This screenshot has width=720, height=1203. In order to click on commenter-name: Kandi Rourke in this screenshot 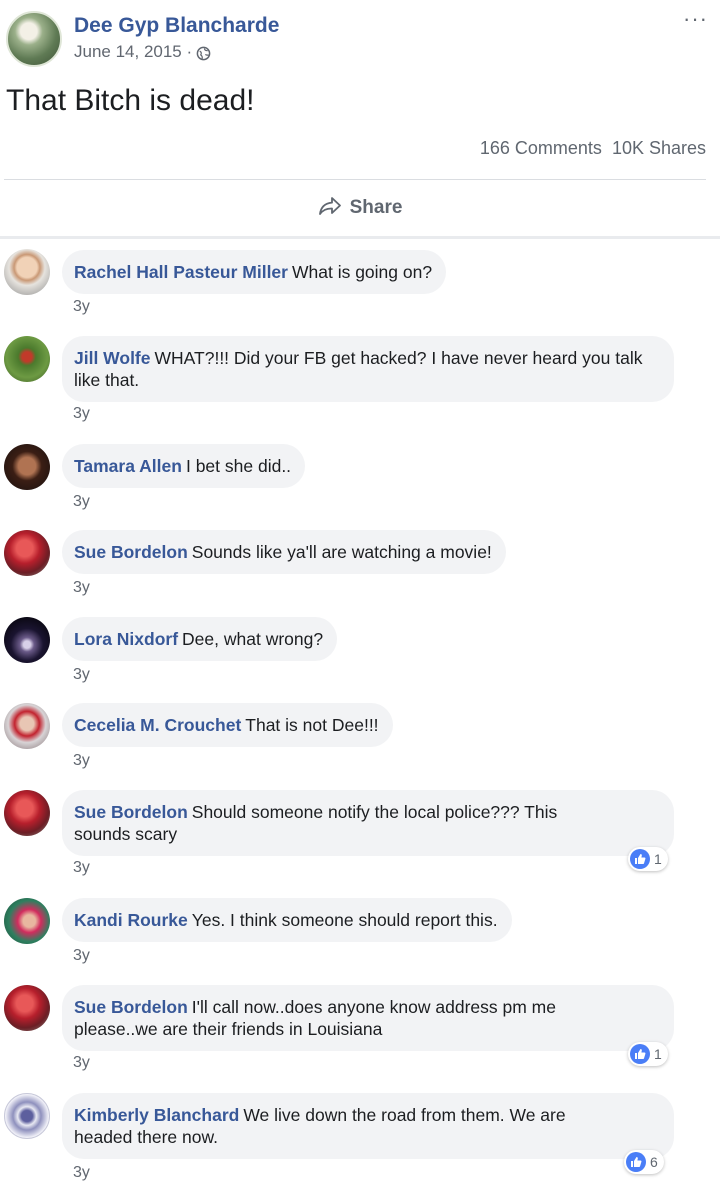, I will do `click(131, 920)`.